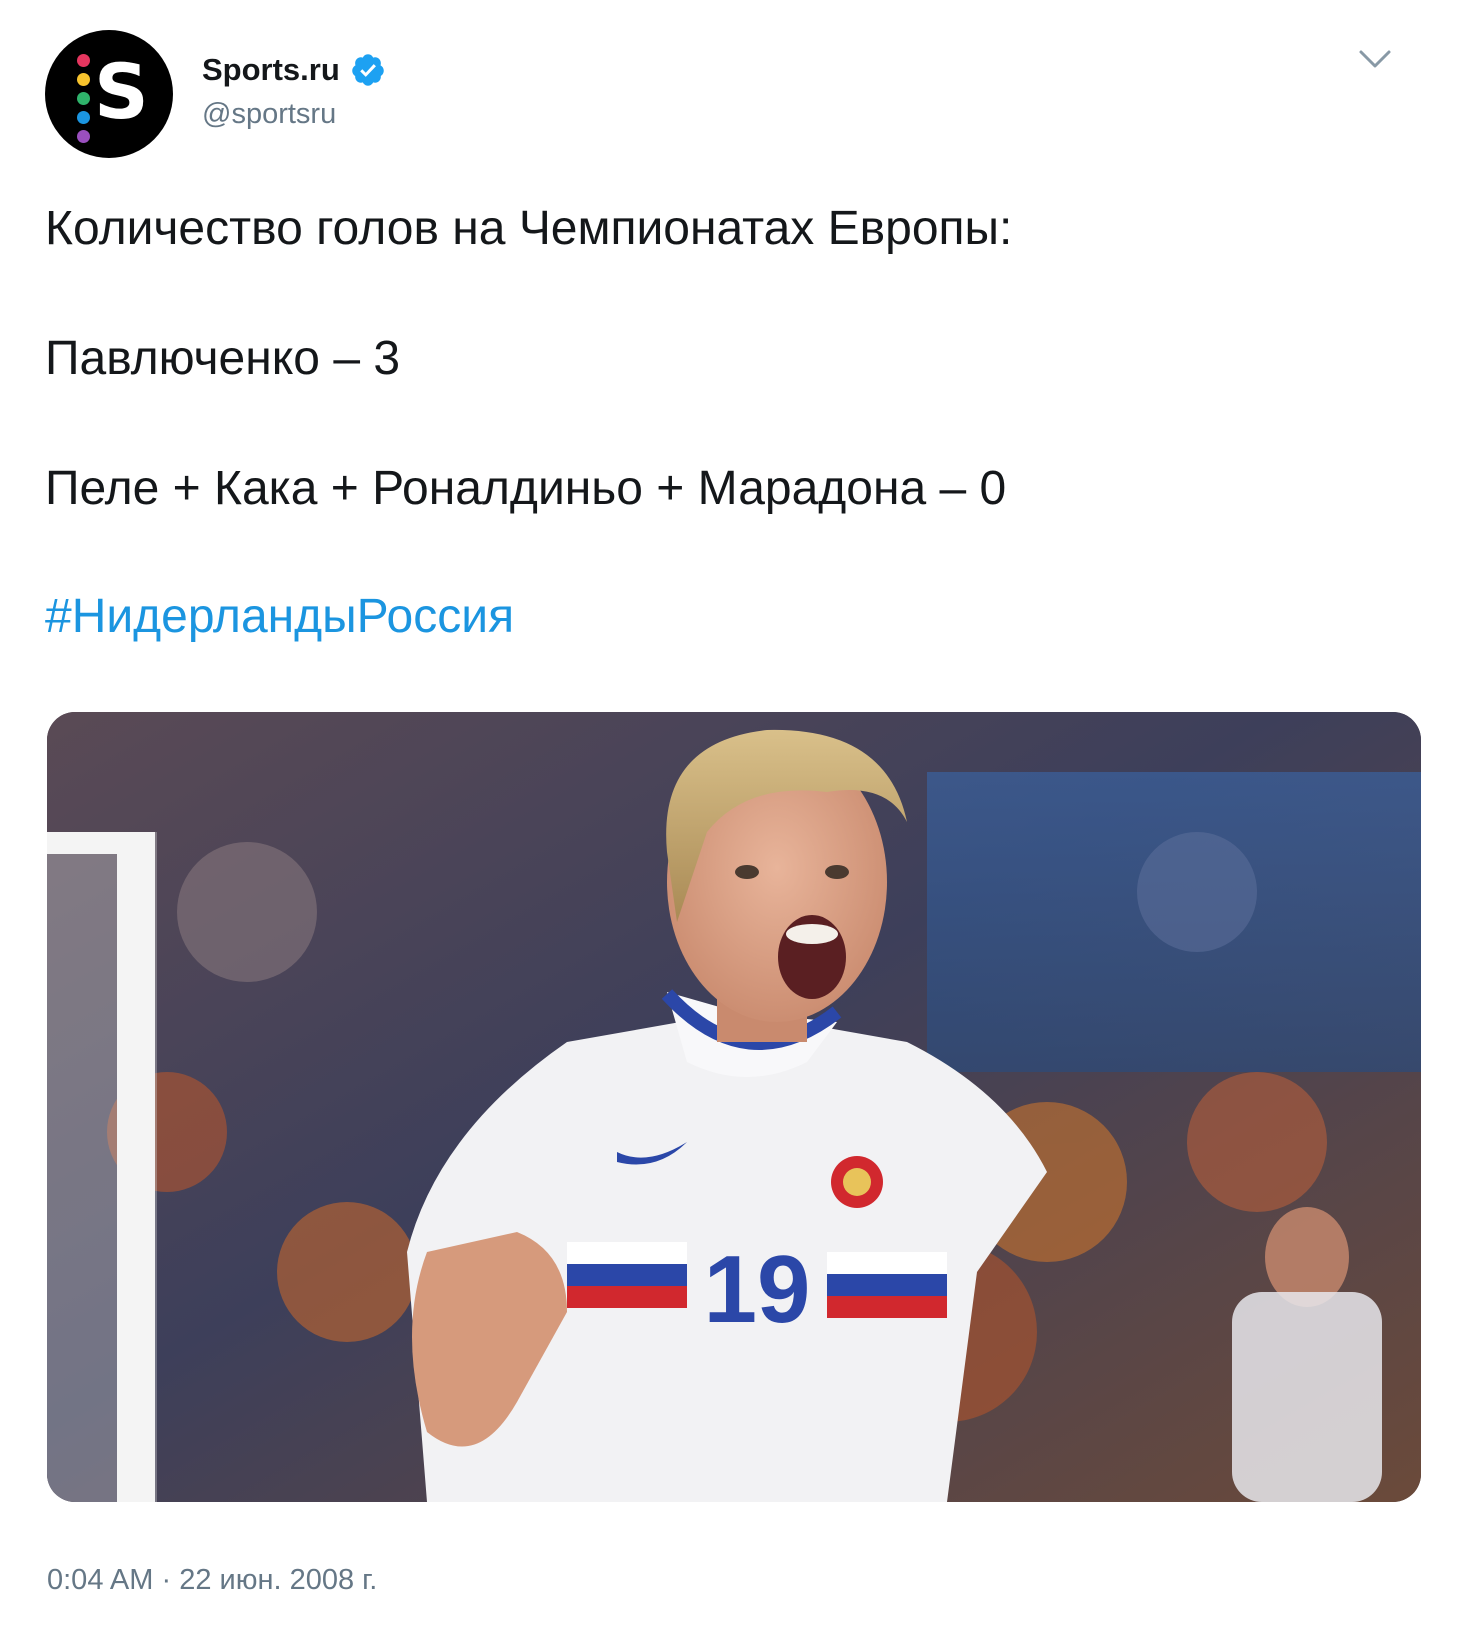 Image resolution: width=1460 pixels, height=1639 pixels. I want to click on avatar: S, so click(109, 94).